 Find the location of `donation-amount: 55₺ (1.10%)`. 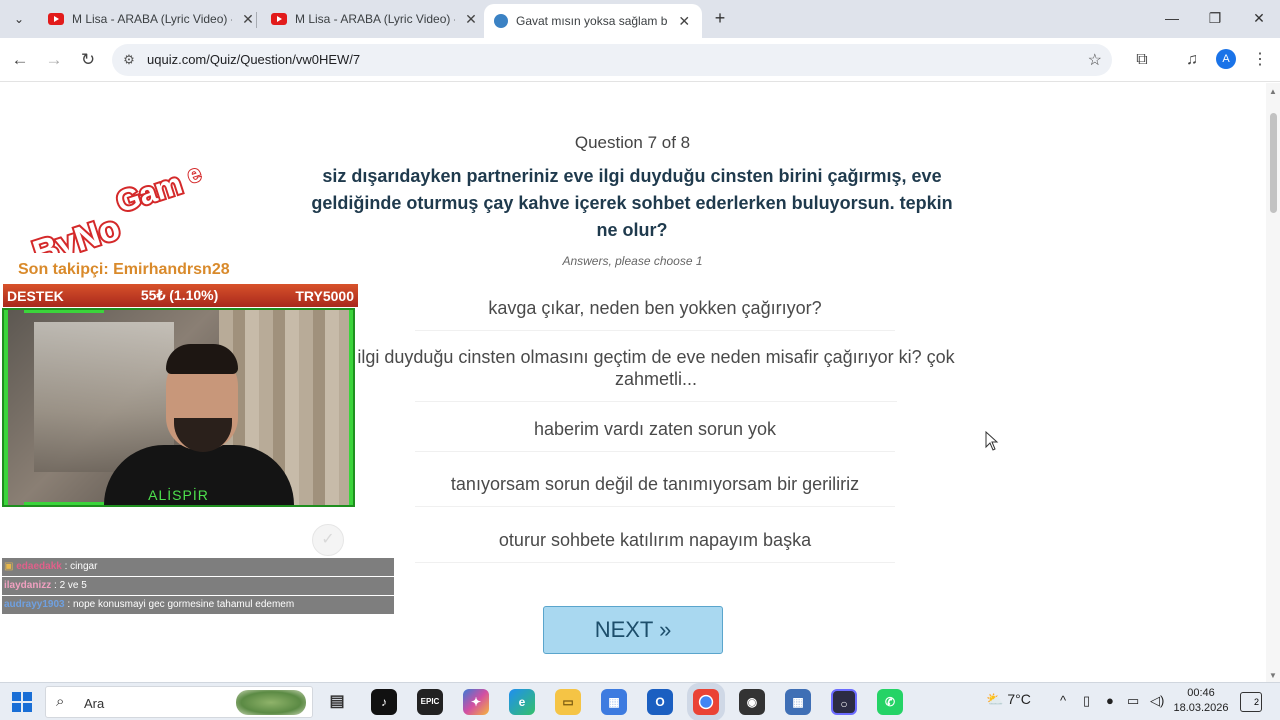

donation-amount: 55₺ (1.10%) is located at coordinates (179, 295).